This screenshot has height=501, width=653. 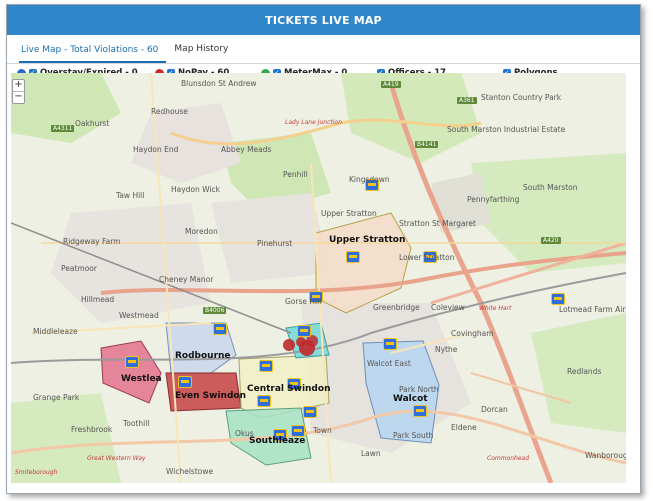 I want to click on place-label: Pennyfarthing, so click(x=493, y=199).